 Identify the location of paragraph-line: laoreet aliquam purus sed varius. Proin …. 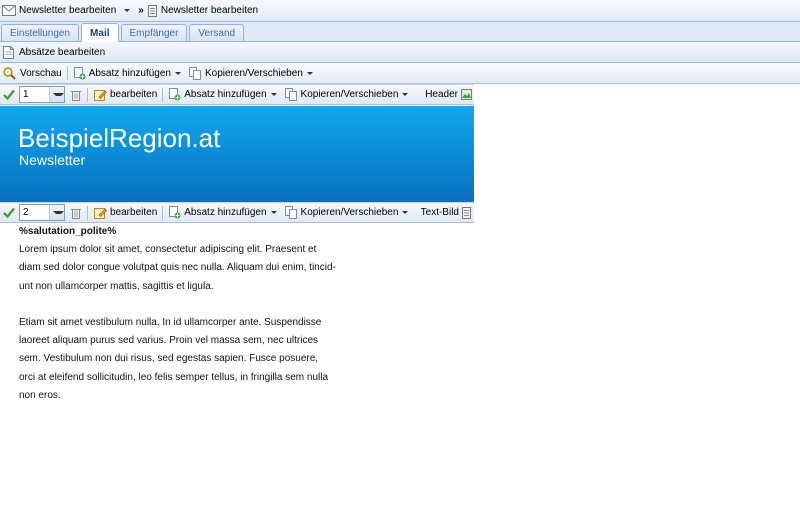
(169, 341).